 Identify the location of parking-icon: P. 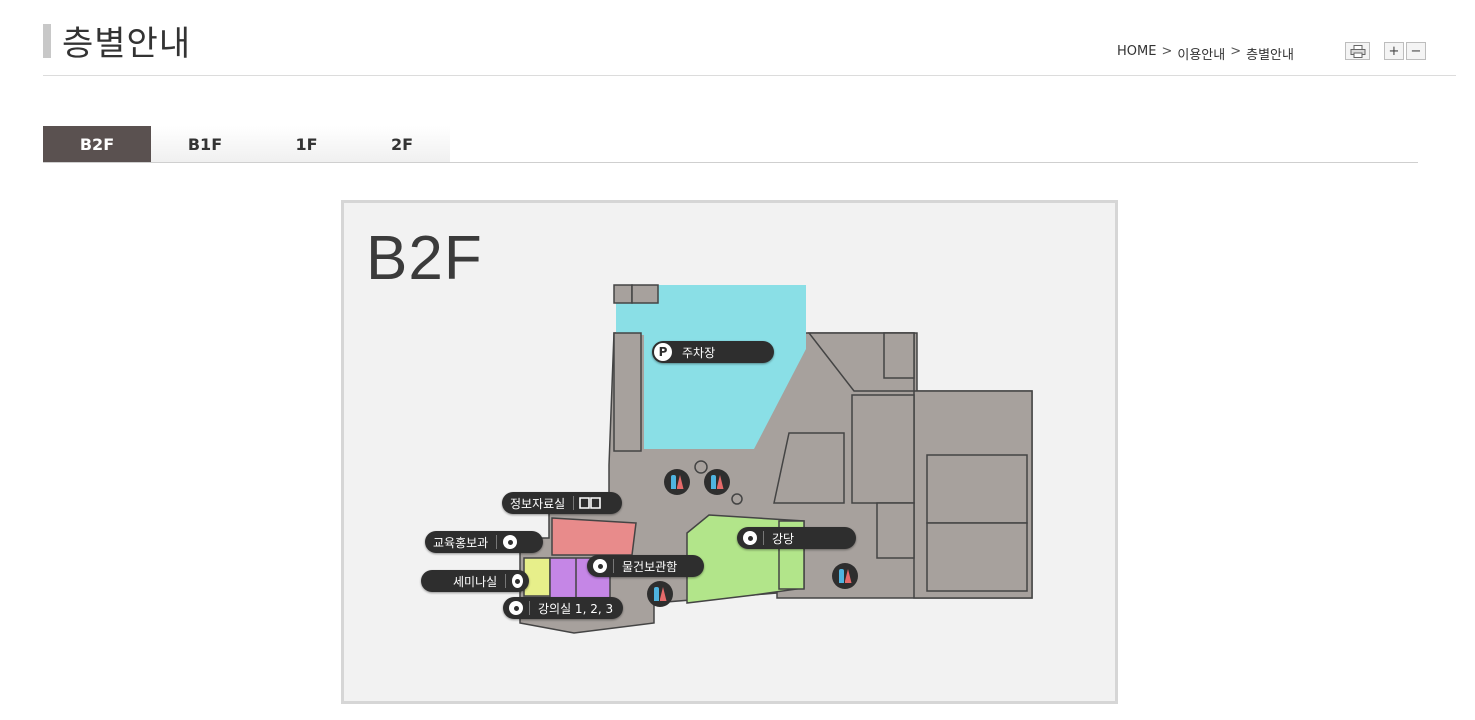
(663, 352).